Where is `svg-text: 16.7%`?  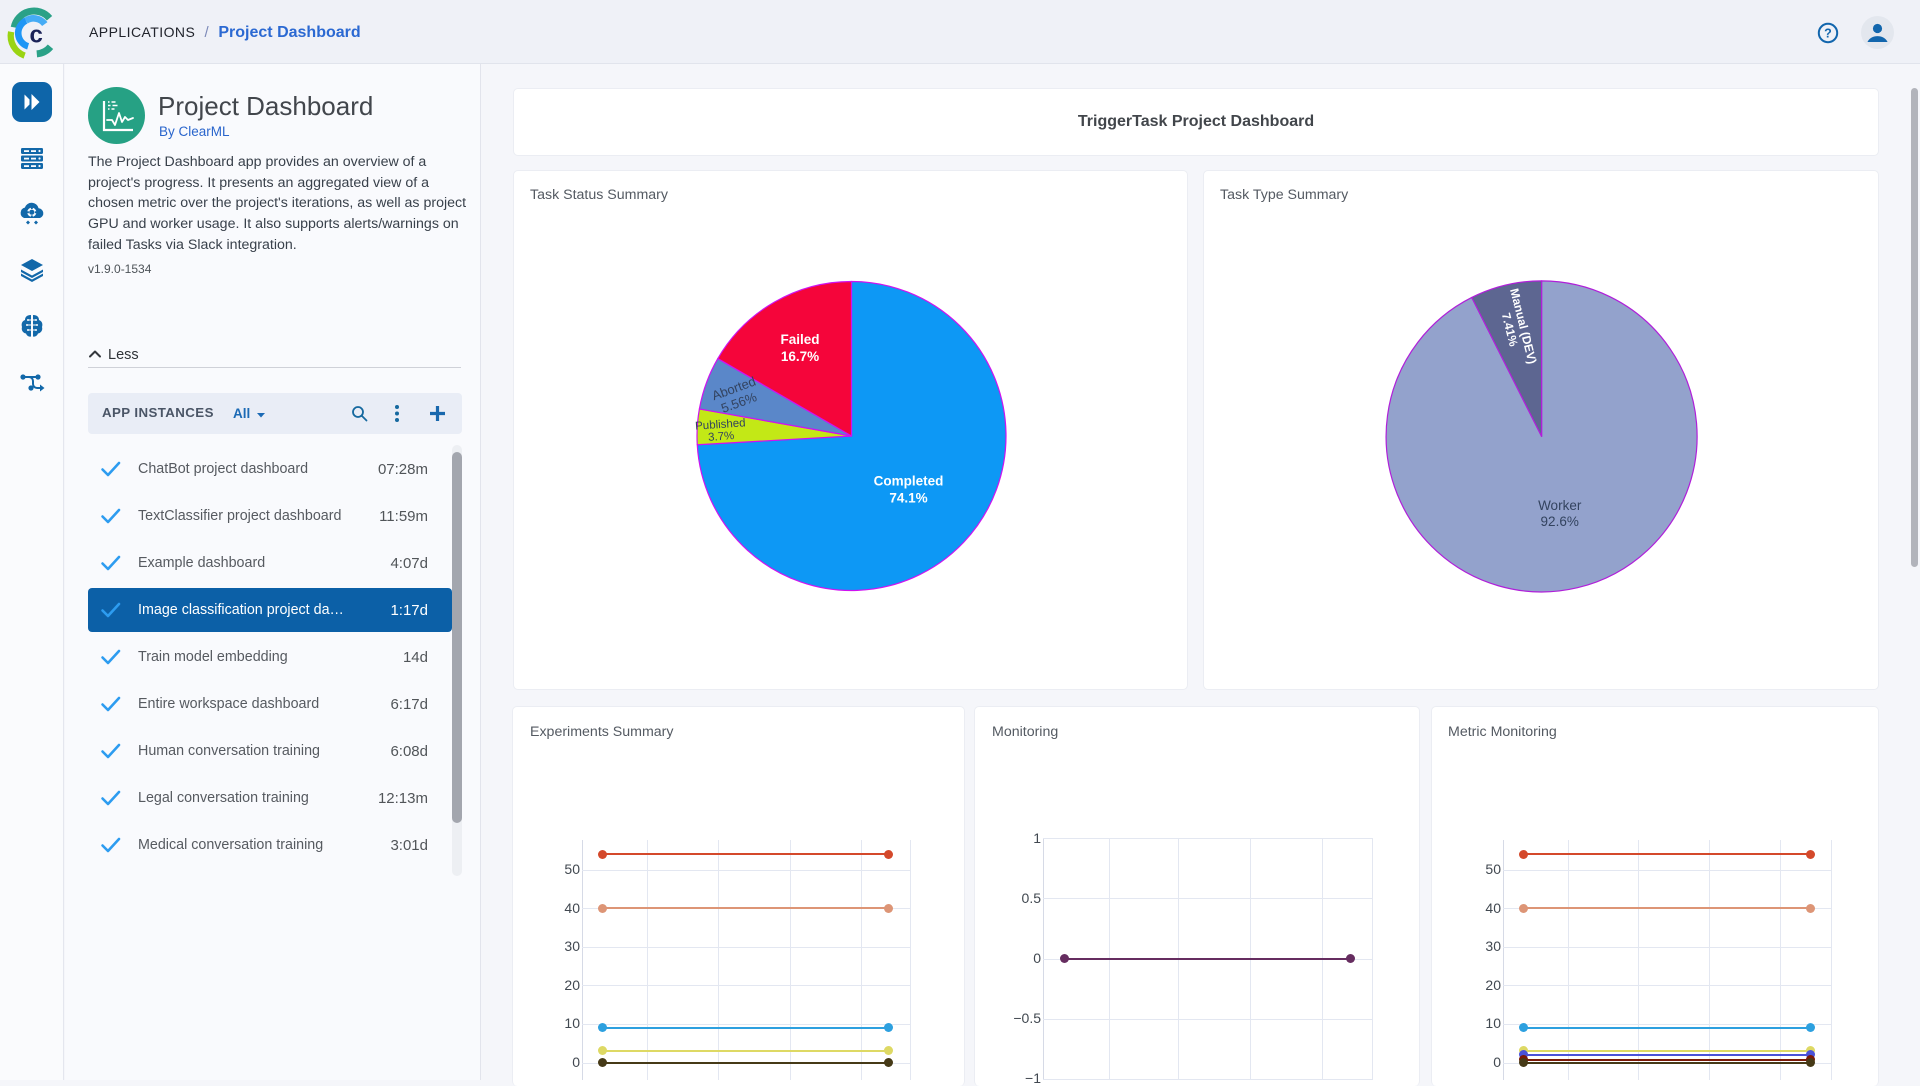
svg-text: 16.7% is located at coordinates (800, 356).